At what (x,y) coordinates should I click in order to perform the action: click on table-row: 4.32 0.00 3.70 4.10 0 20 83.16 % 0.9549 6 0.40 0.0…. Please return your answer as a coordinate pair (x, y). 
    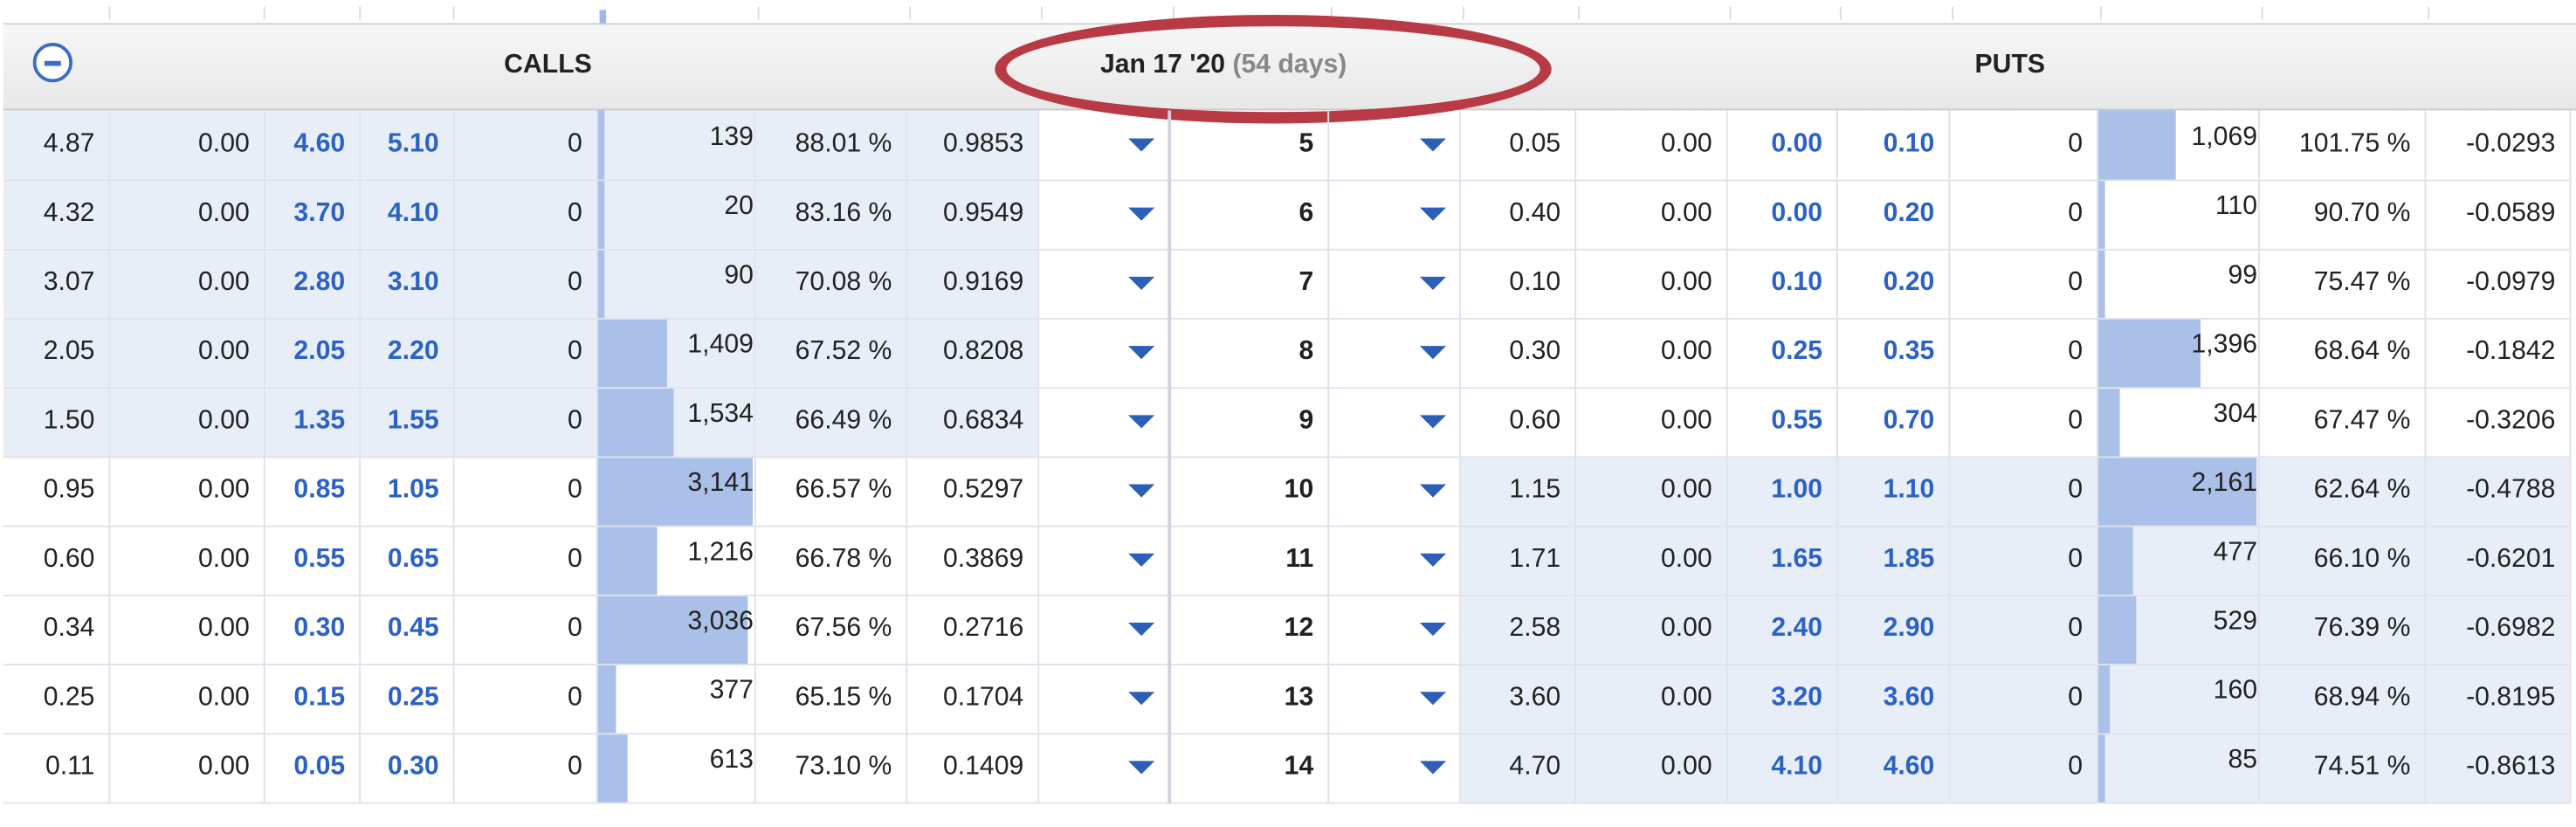
    Looking at the image, I should click on (1287, 214).